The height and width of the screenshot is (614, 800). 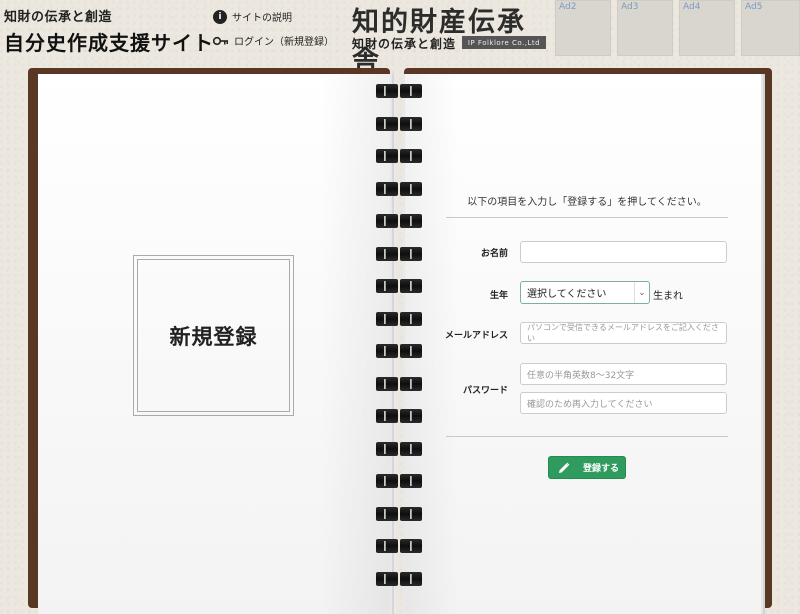 I want to click on ad-slot-4: Ad4, so click(x=707, y=28).